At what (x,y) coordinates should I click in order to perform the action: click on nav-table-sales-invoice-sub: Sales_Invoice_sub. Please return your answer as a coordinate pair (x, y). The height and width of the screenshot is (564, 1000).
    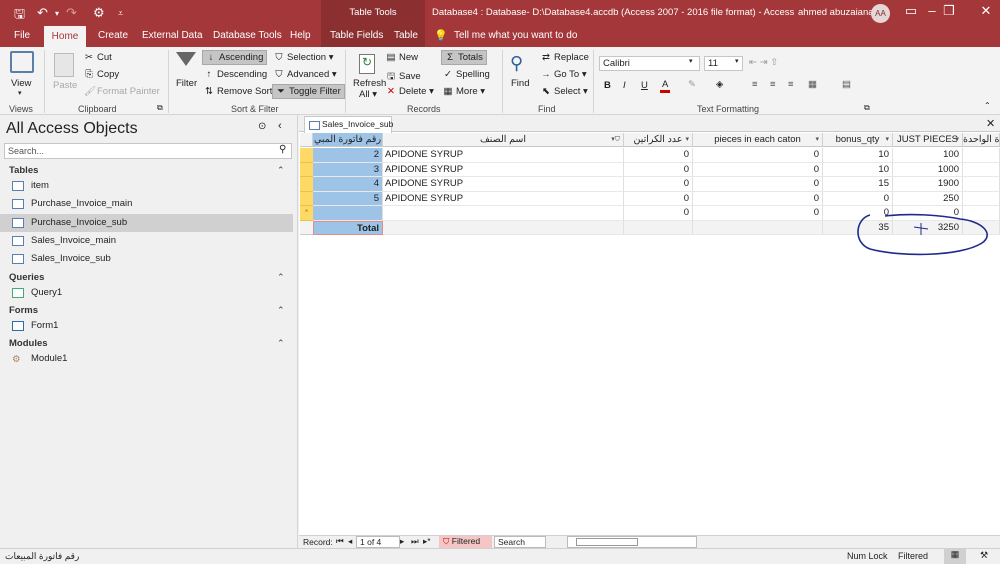
    Looking at the image, I should click on (146, 259).